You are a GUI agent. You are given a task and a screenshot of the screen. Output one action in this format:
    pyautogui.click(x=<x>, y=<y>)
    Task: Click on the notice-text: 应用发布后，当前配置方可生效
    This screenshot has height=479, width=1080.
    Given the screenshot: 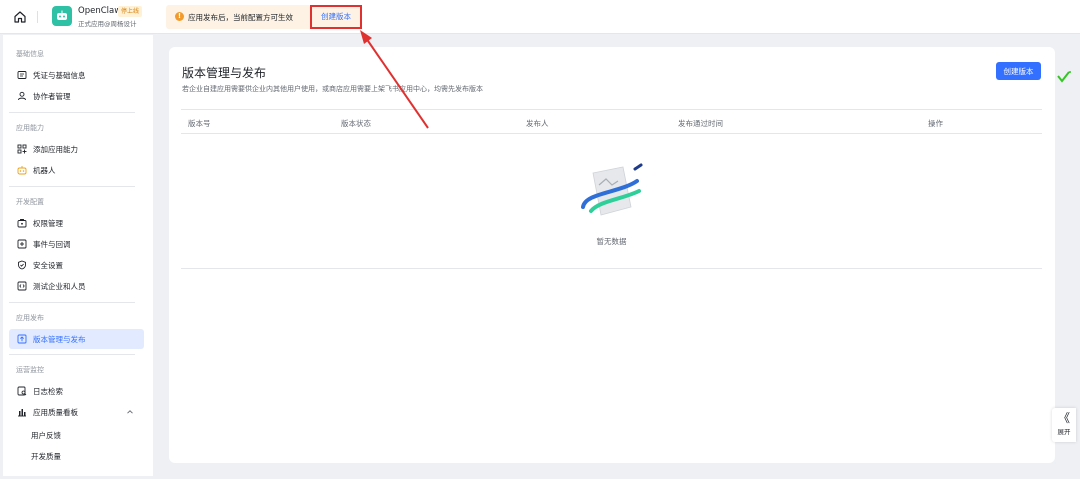 What is the action you would take?
    pyautogui.click(x=240, y=17)
    